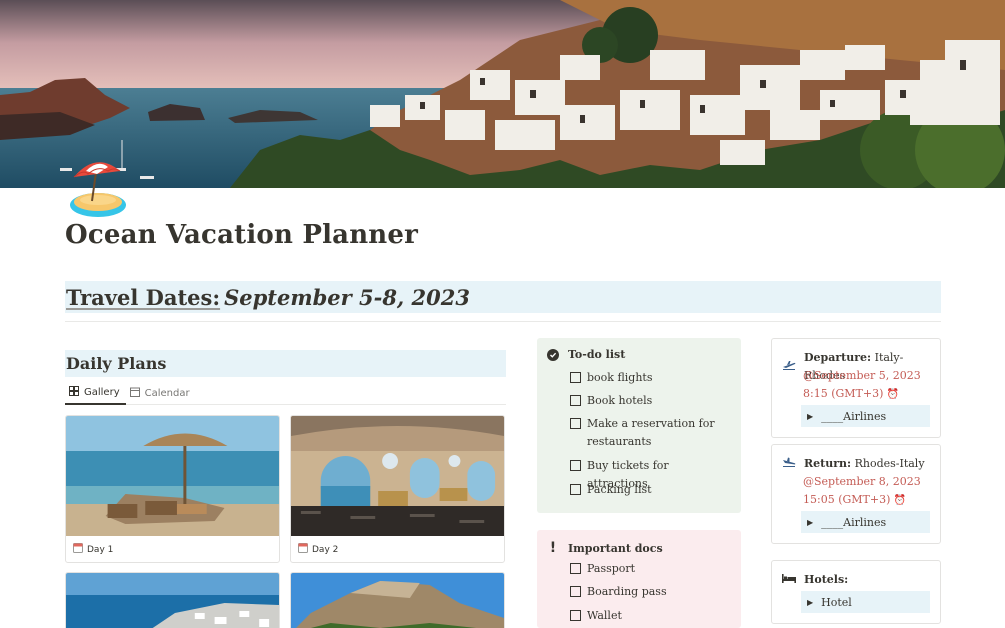  I want to click on daily-plans-heading: Daily Plans, so click(285, 363).